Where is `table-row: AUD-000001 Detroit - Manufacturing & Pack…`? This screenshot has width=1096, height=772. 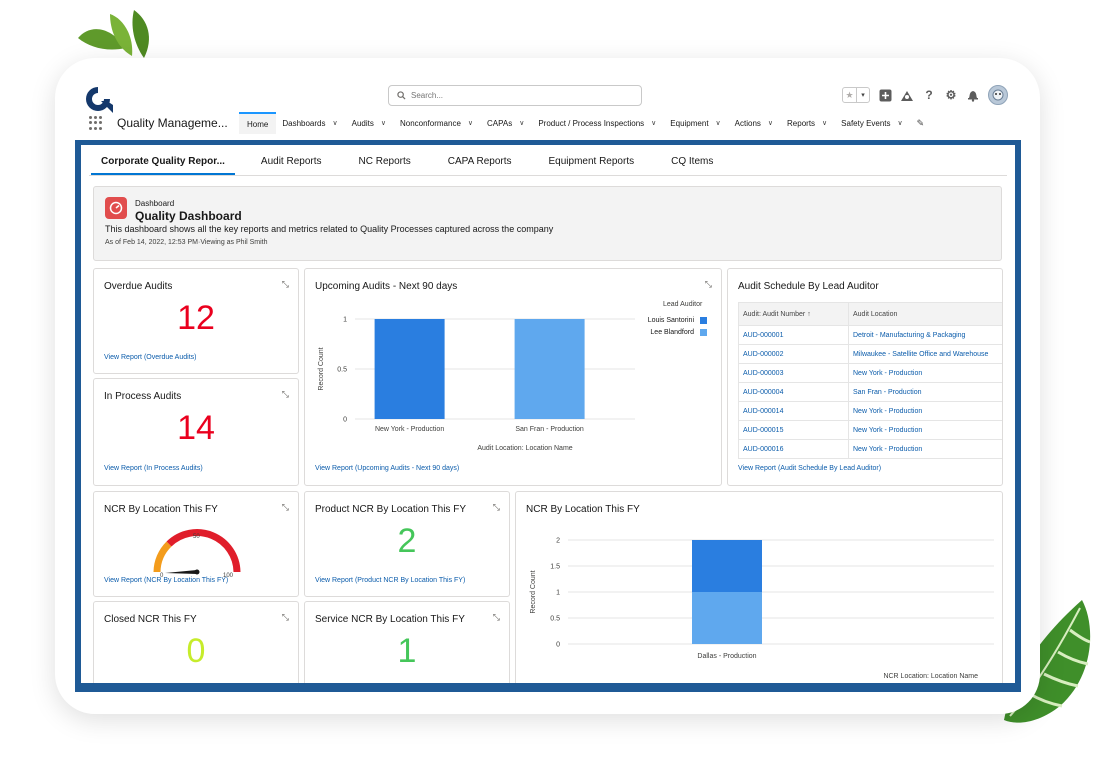
table-row: AUD-000001 Detroit - Manufacturing & Pack… is located at coordinates (870, 335).